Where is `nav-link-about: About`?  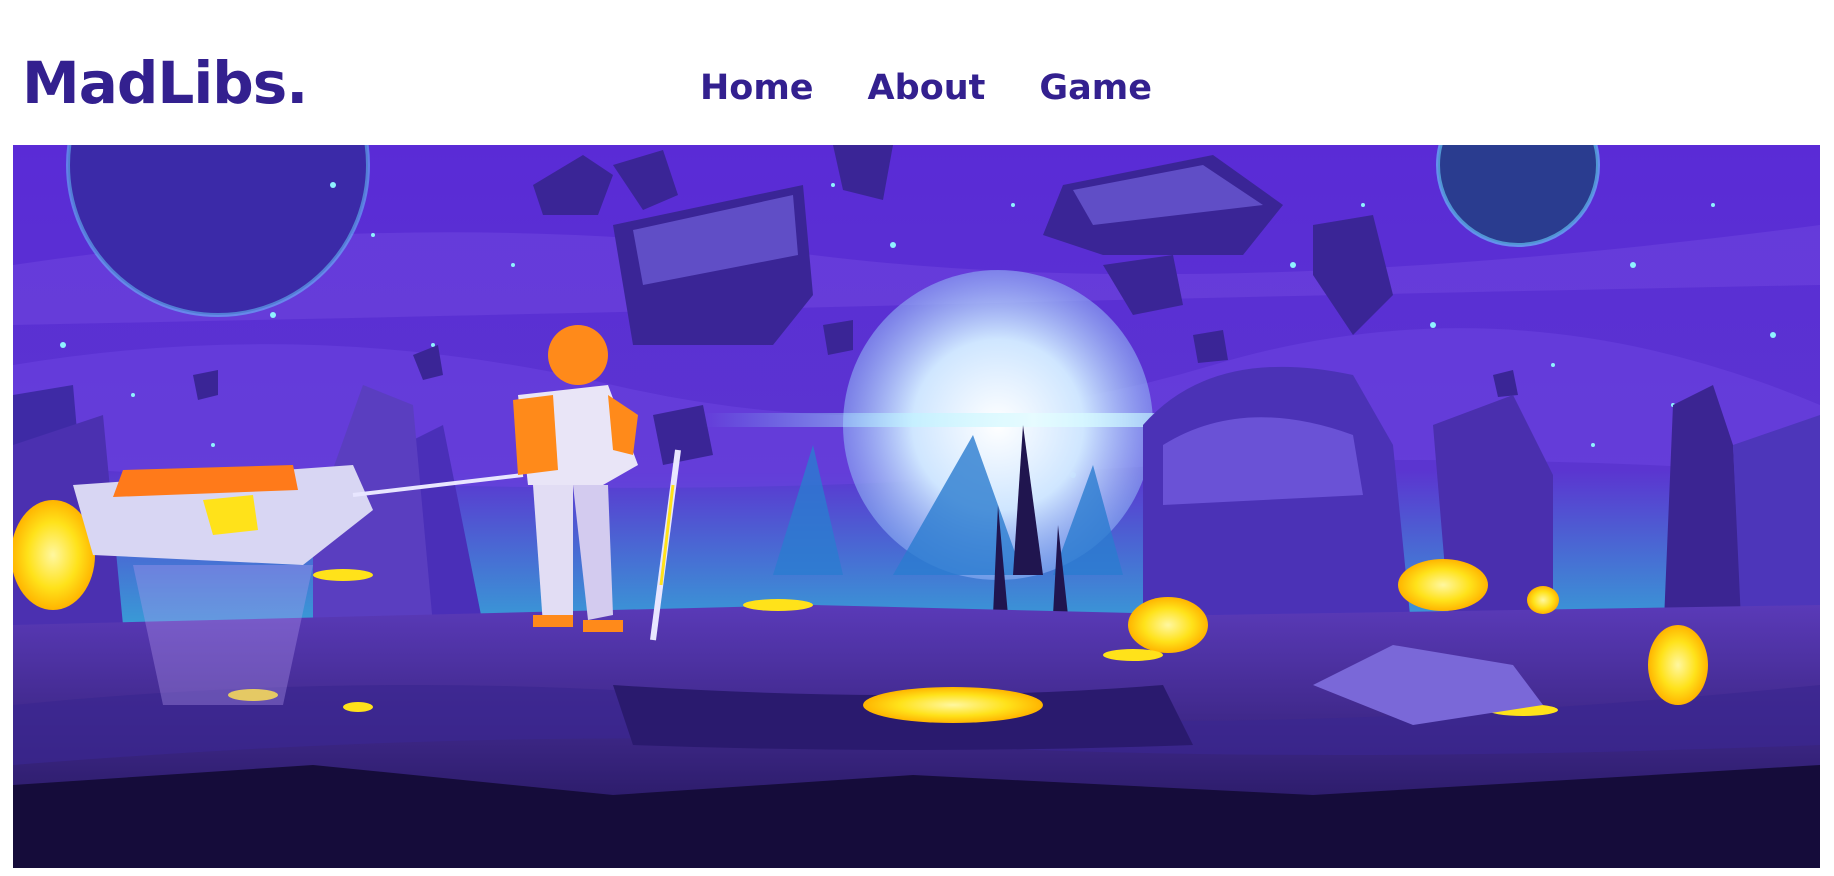 nav-link-about: About is located at coordinates (927, 88).